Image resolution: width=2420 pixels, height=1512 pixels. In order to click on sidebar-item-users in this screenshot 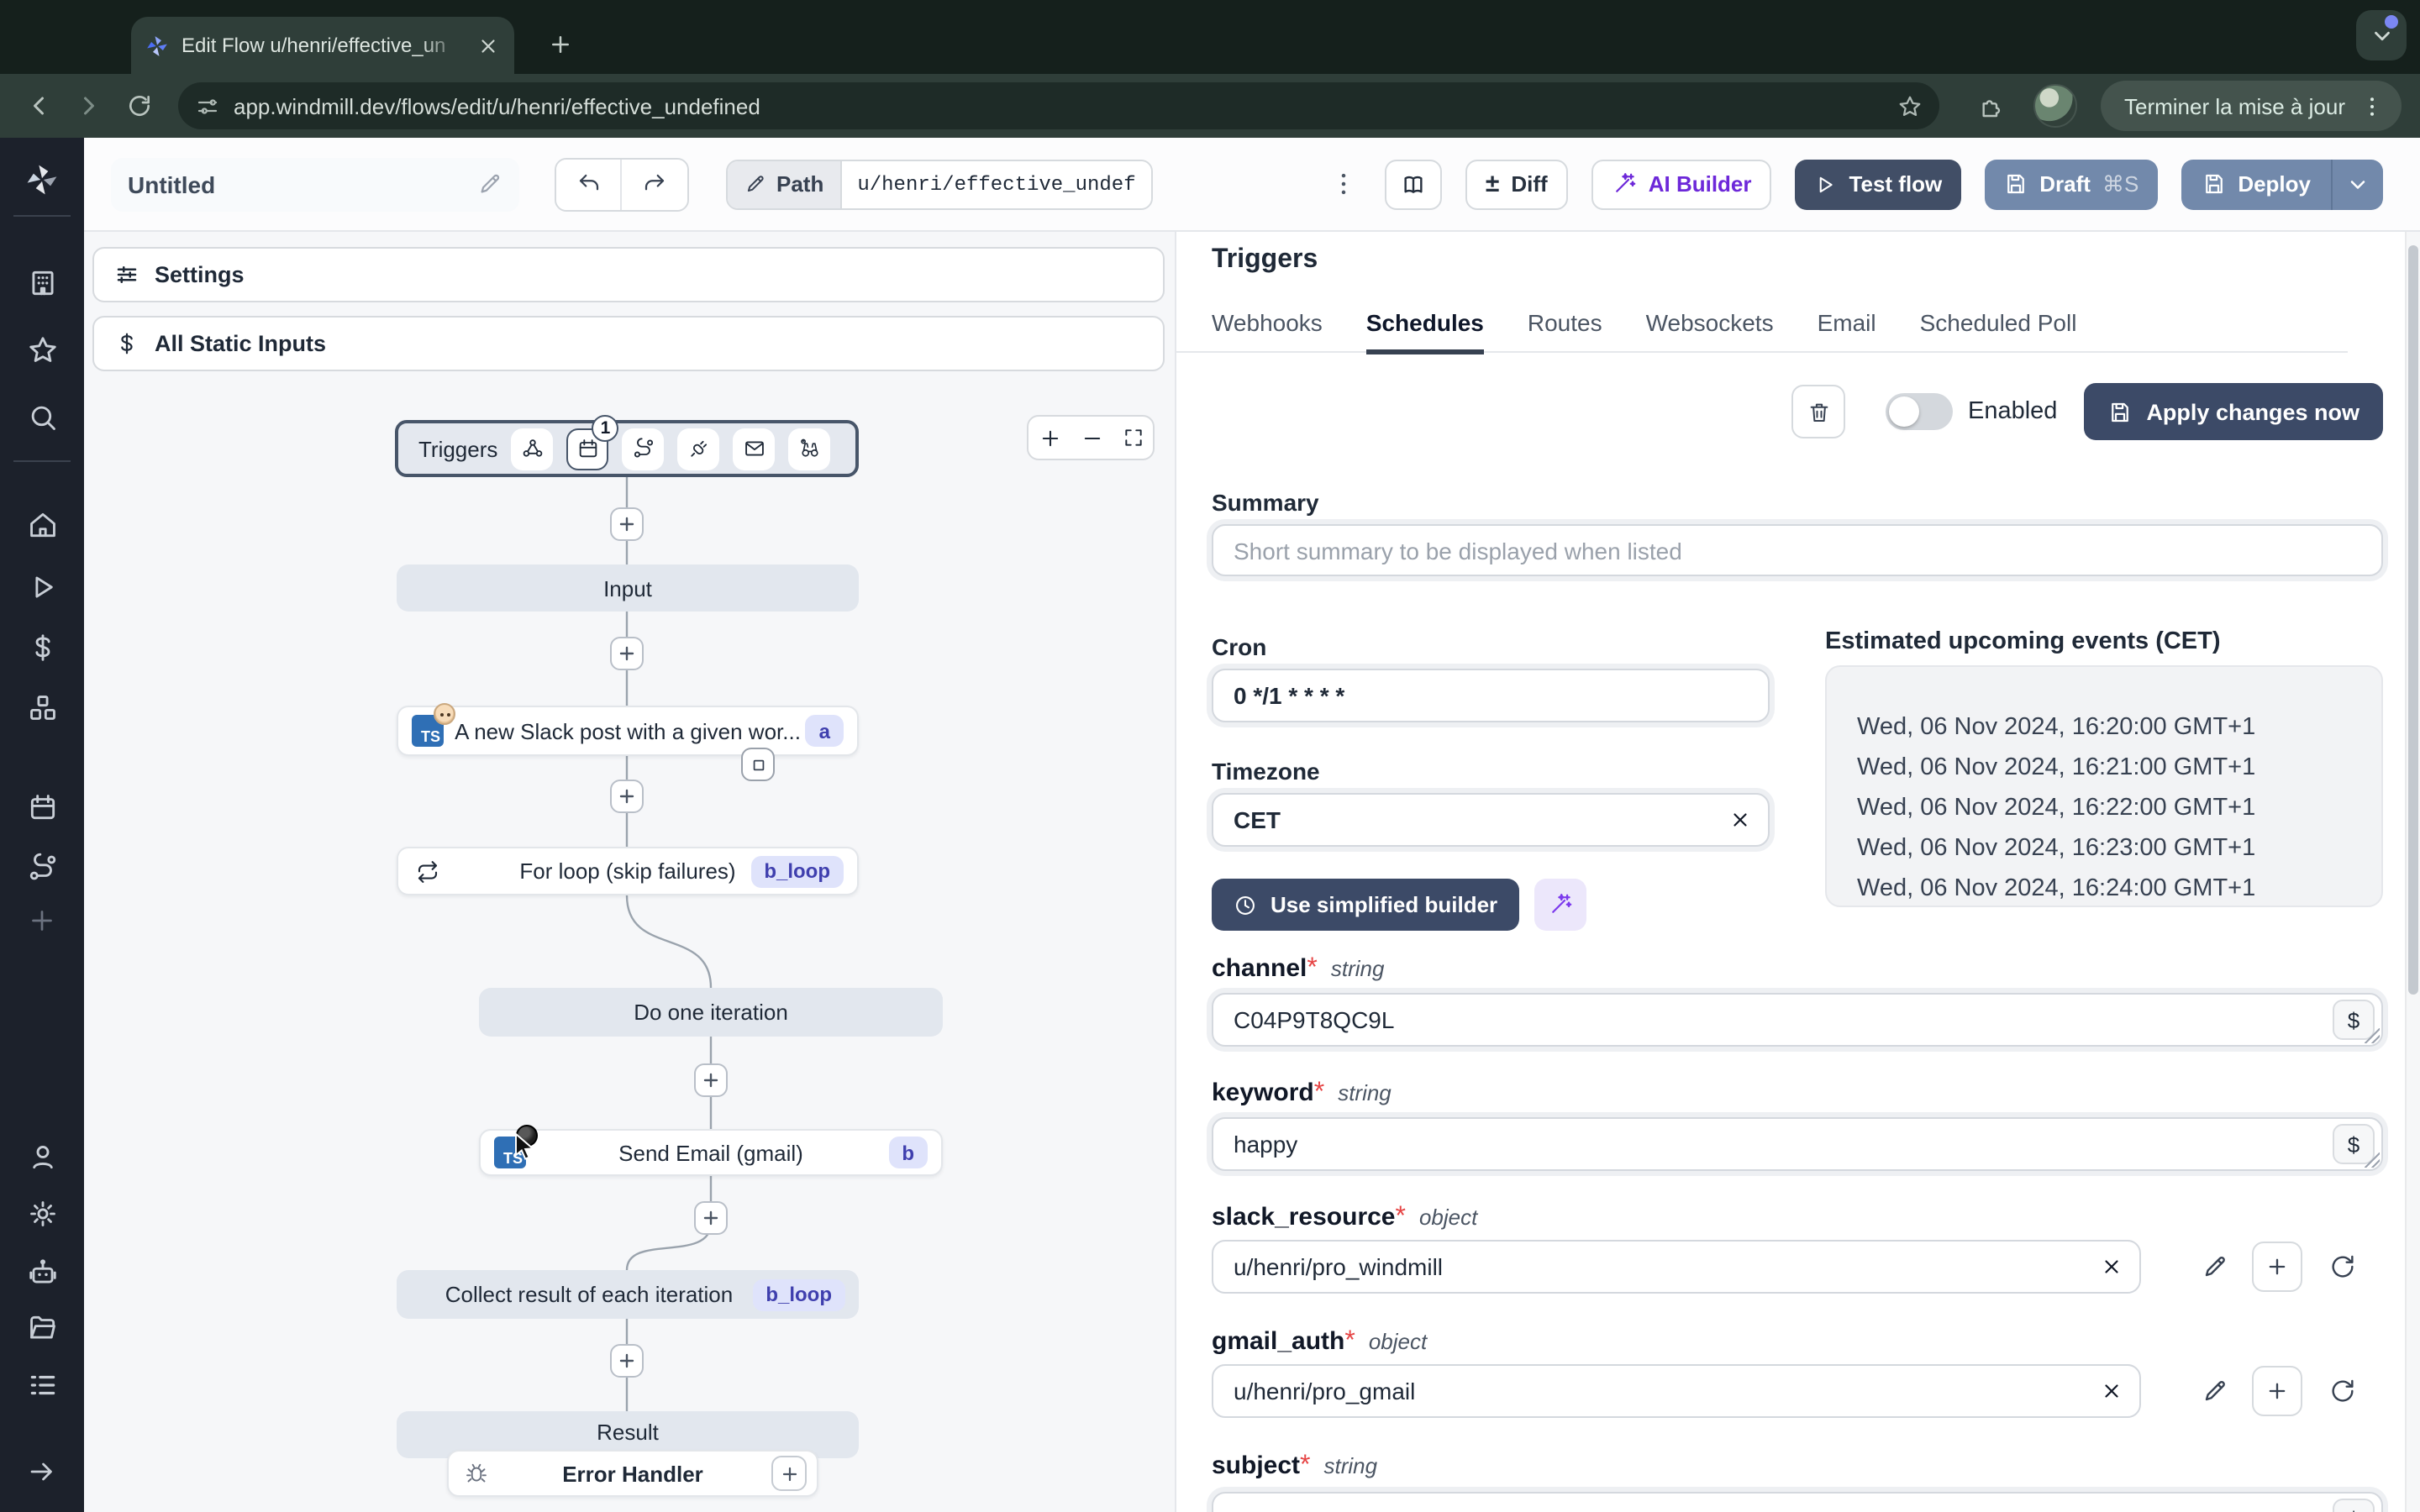, I will do `click(42, 1157)`.